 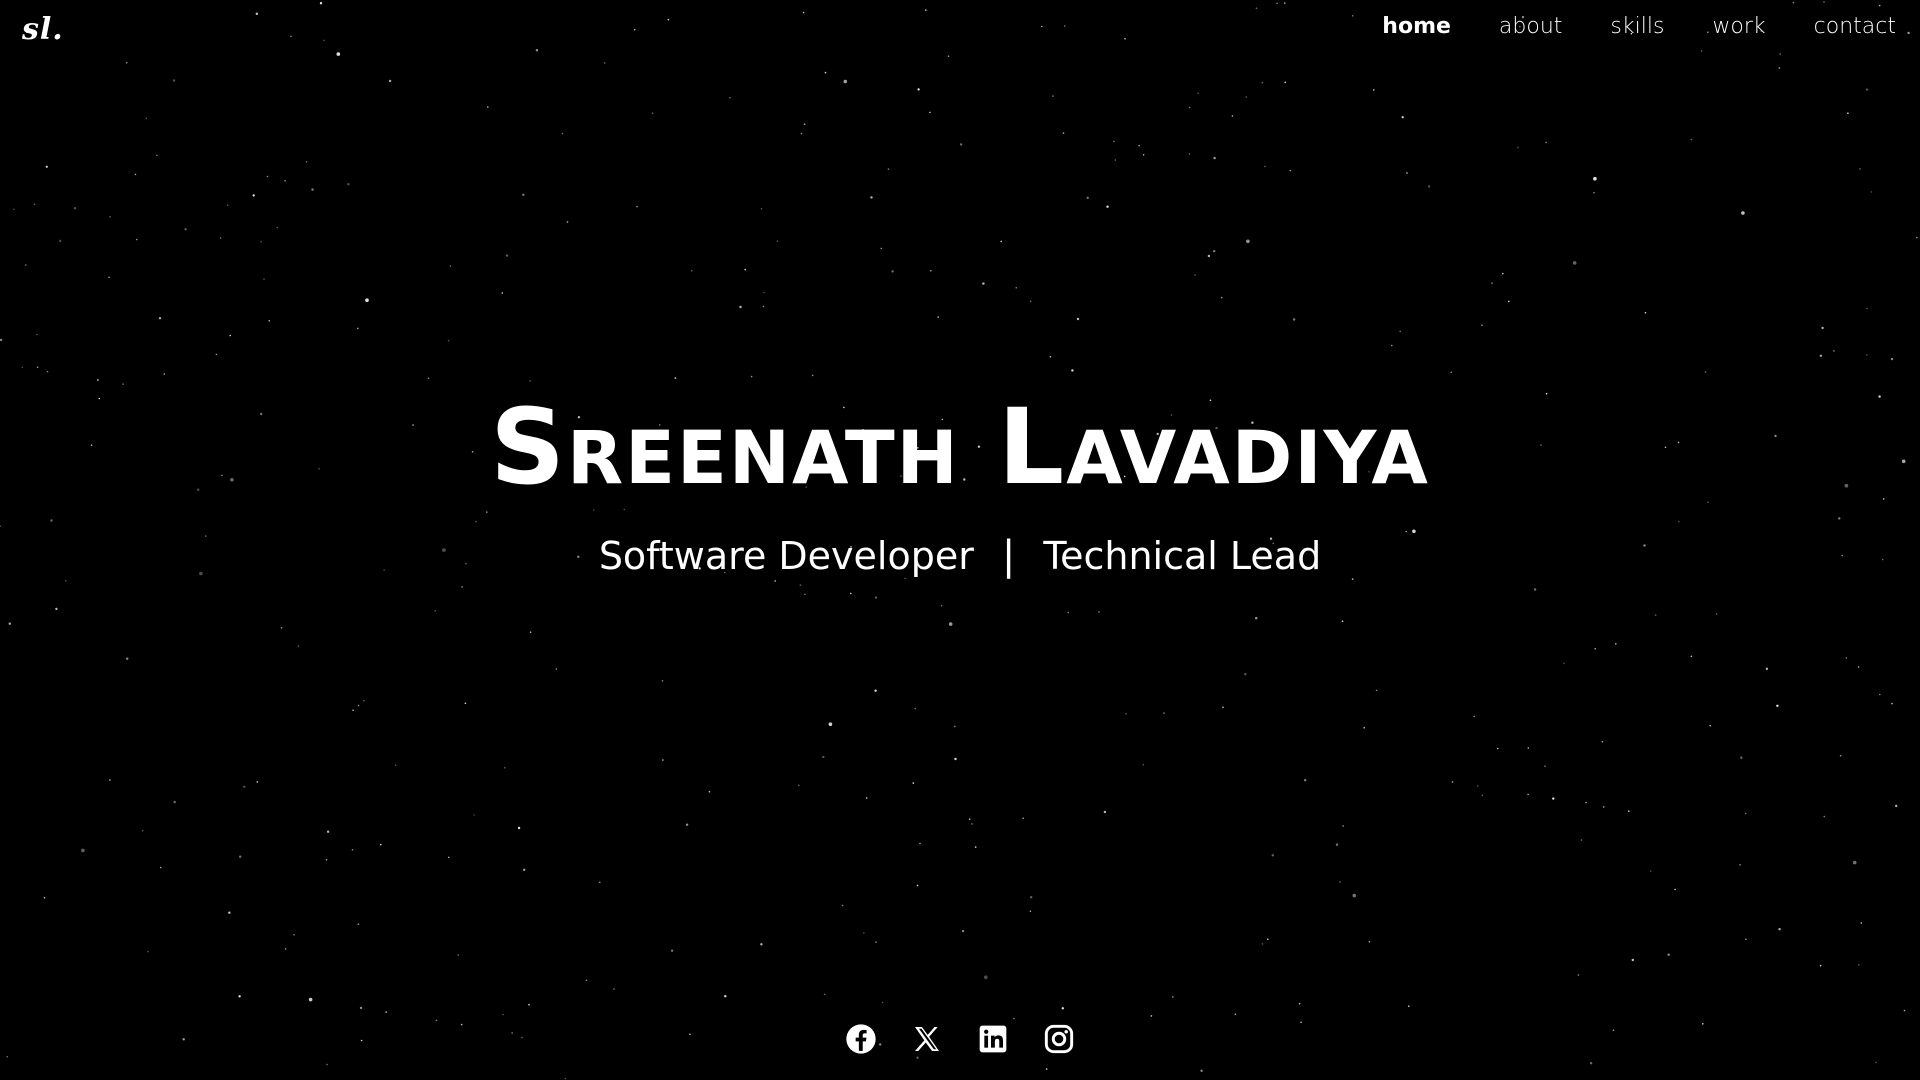 What do you see at coordinates (861, 1039) in the screenshot?
I see `facebook-icon` at bounding box center [861, 1039].